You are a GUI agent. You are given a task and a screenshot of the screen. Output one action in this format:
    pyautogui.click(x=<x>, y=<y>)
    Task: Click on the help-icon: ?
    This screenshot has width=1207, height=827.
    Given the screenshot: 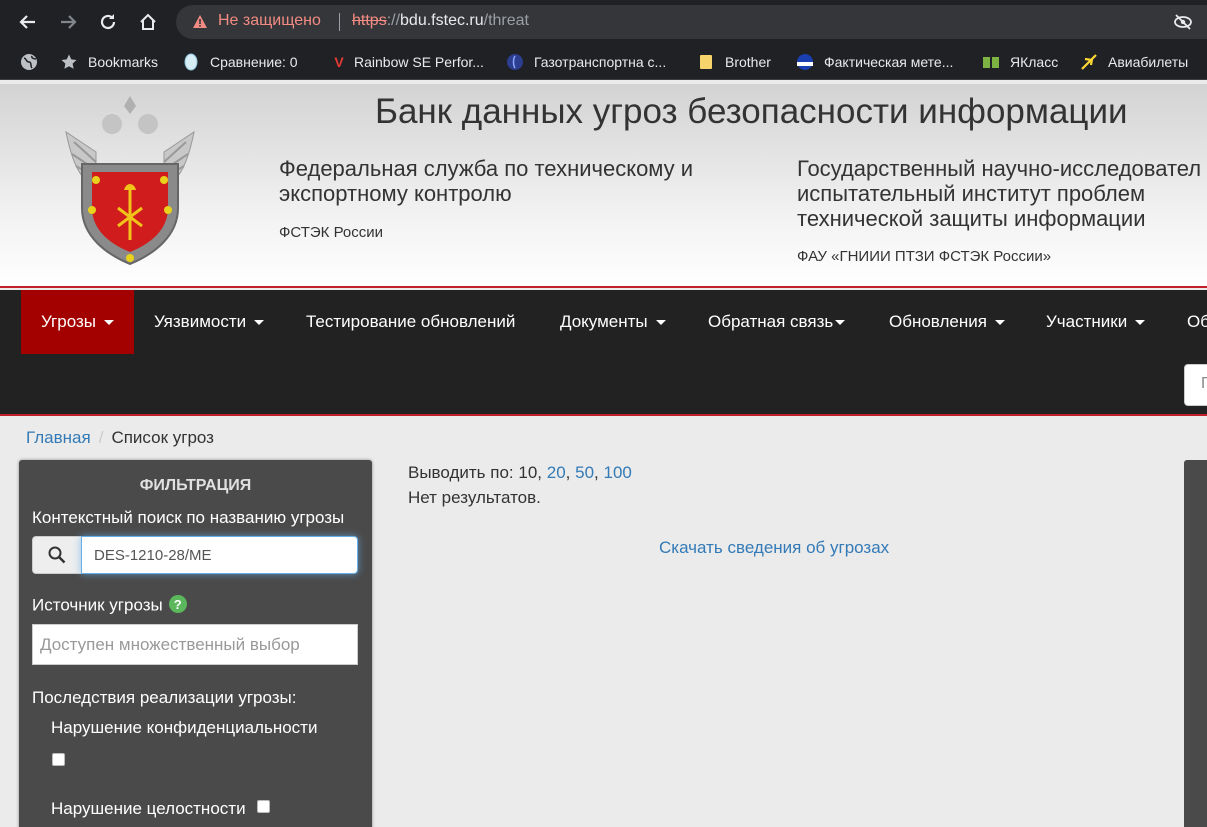 What is the action you would take?
    pyautogui.click(x=177, y=604)
    